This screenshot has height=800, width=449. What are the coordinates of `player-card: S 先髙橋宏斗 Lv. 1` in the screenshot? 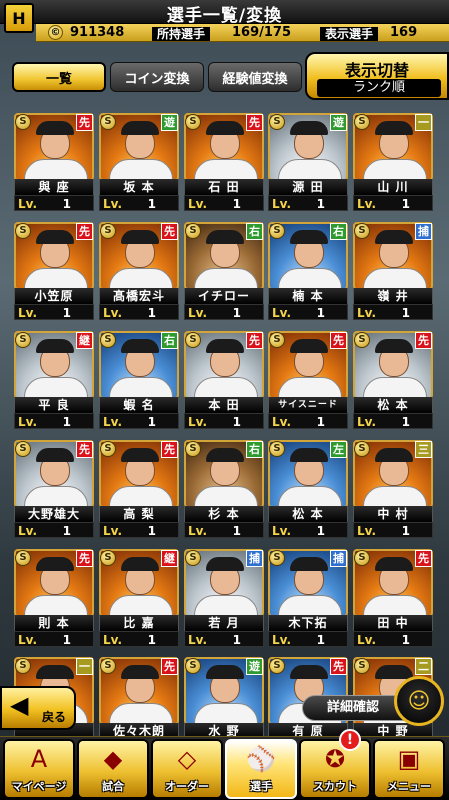 It's located at (139, 271).